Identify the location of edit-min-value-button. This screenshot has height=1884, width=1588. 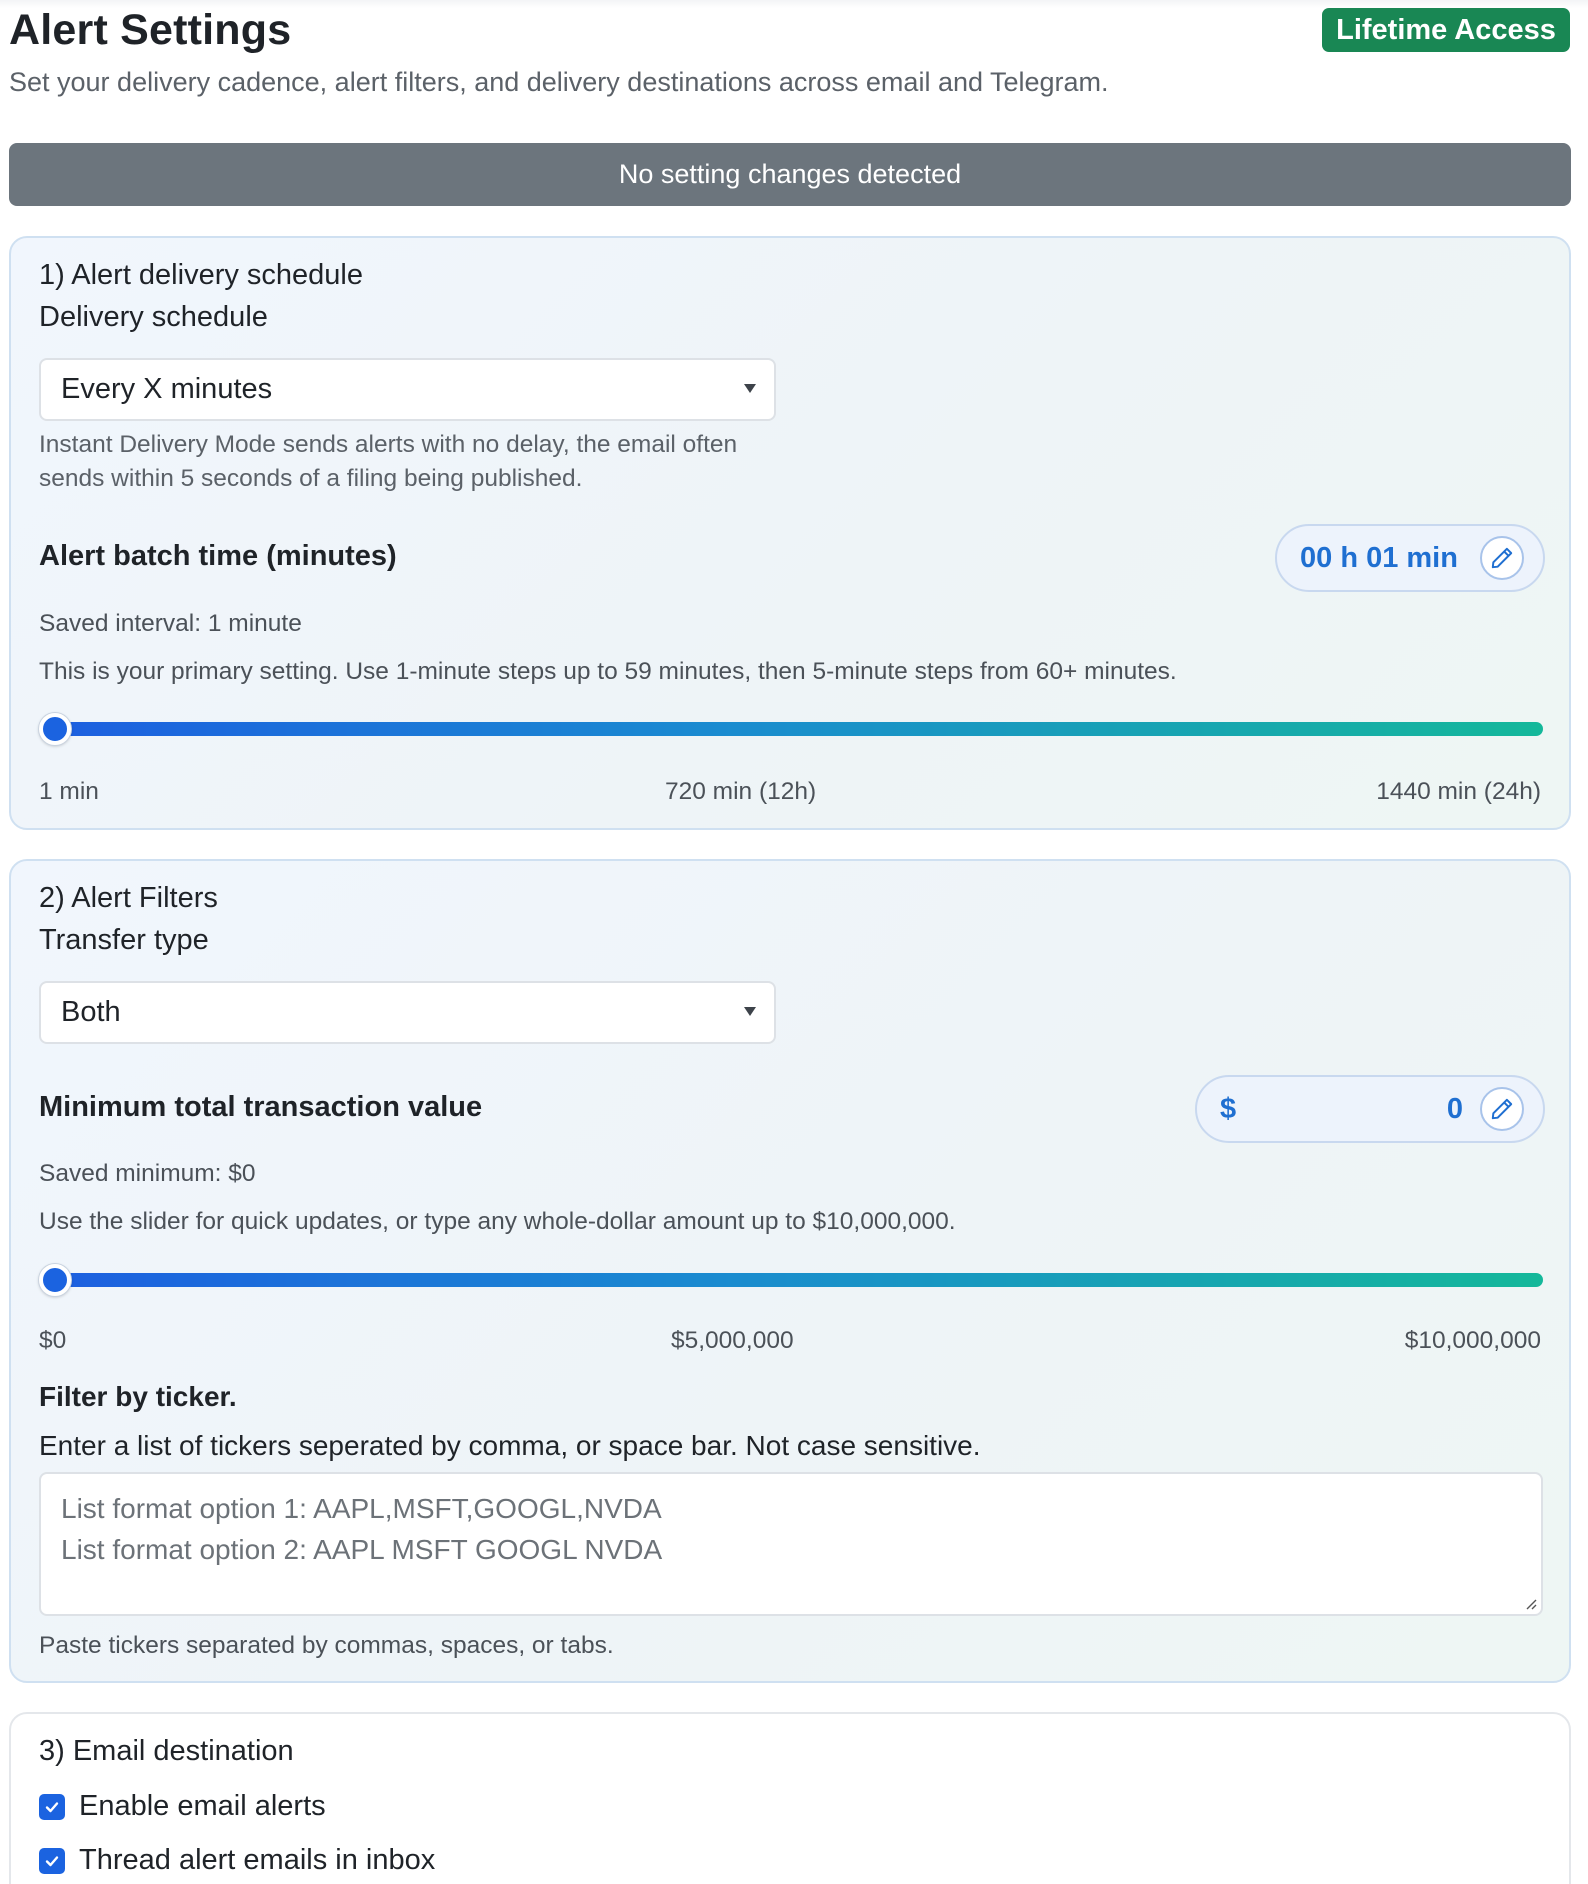
(1502, 1109).